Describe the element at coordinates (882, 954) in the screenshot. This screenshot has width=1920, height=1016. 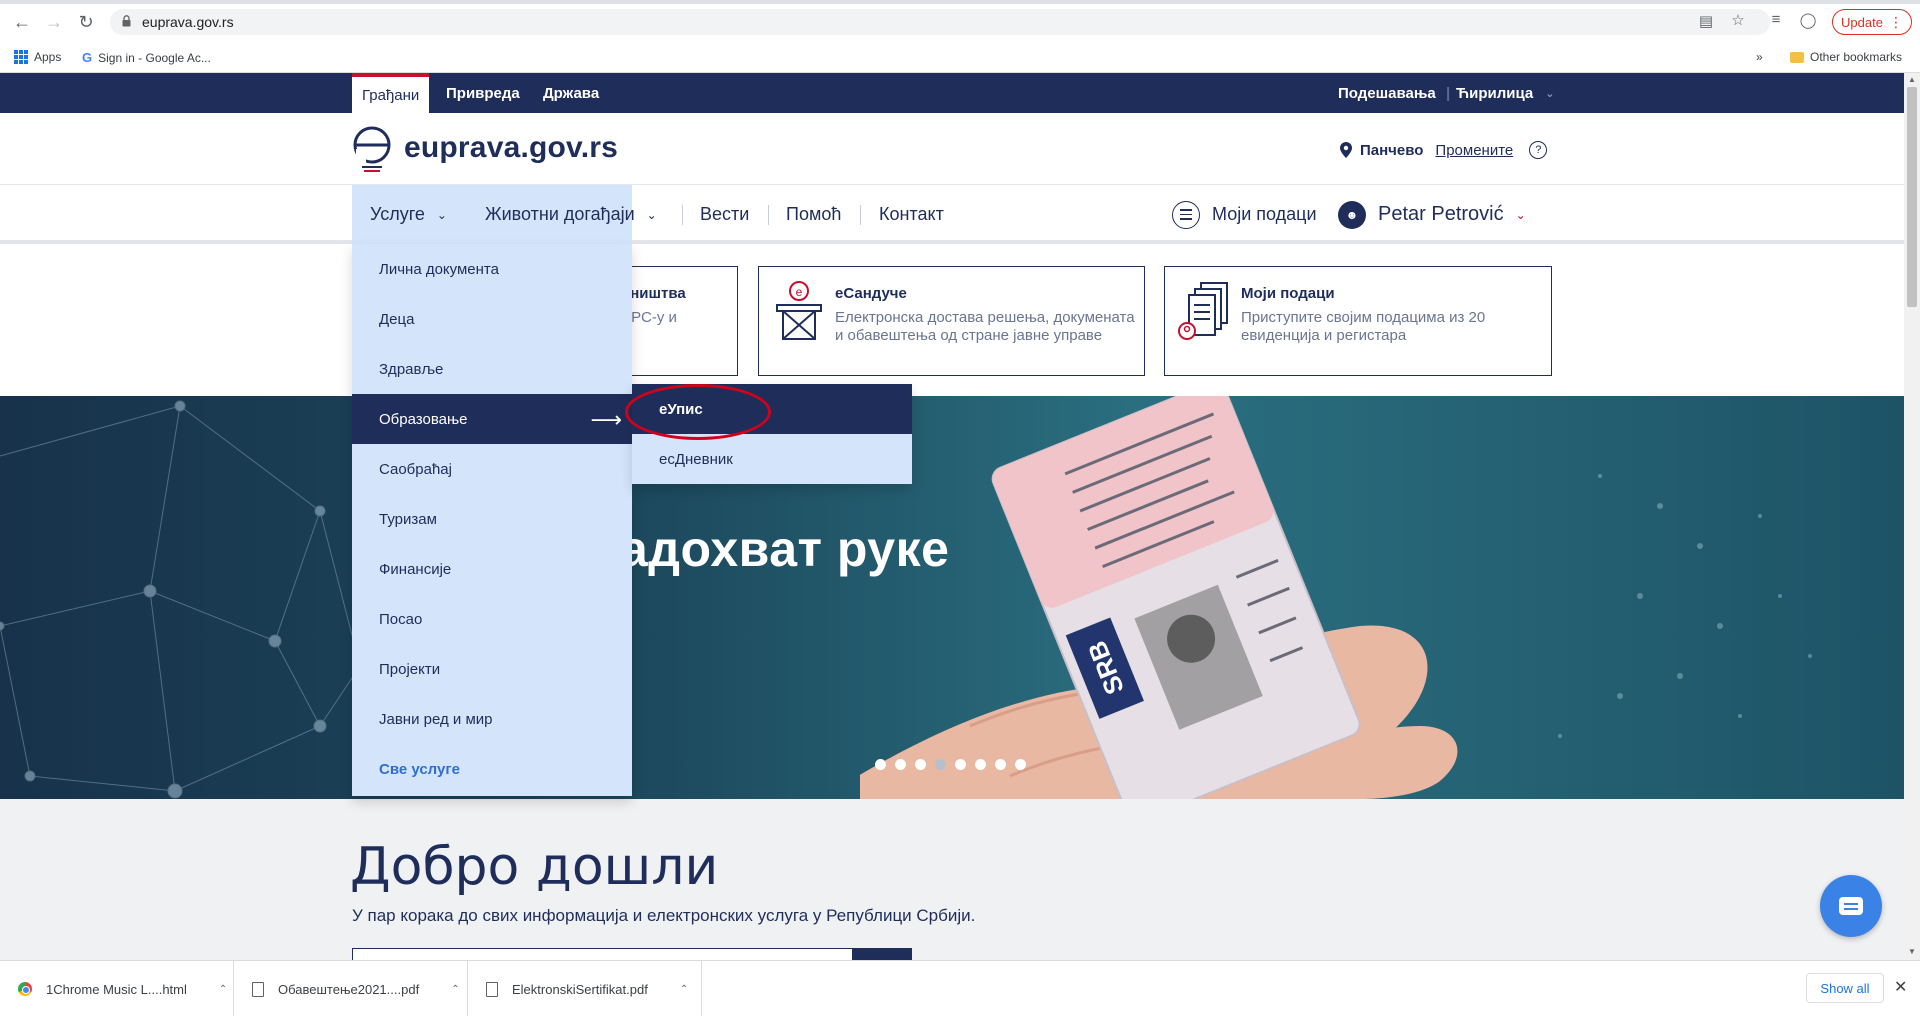
I see `search-button` at that location.